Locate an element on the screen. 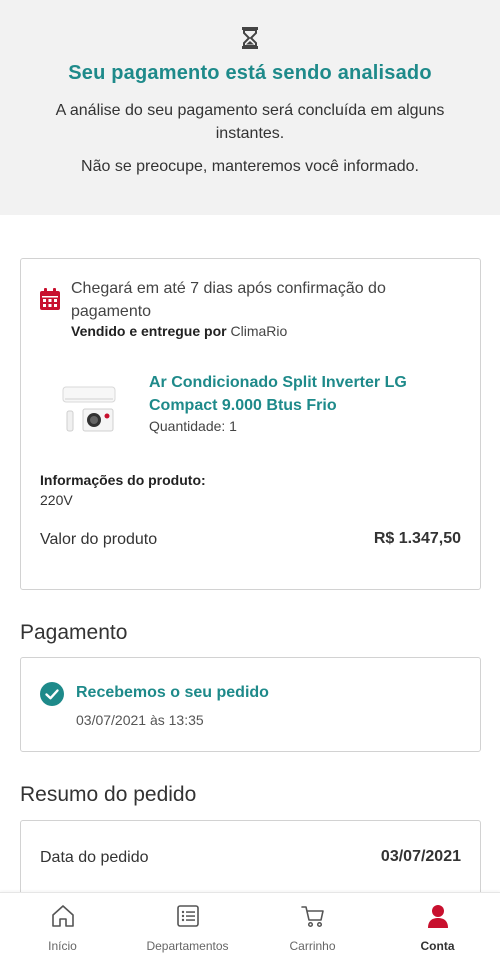 The height and width of the screenshot is (961, 500). nav-item-inicio: Início is located at coordinates (62, 927).